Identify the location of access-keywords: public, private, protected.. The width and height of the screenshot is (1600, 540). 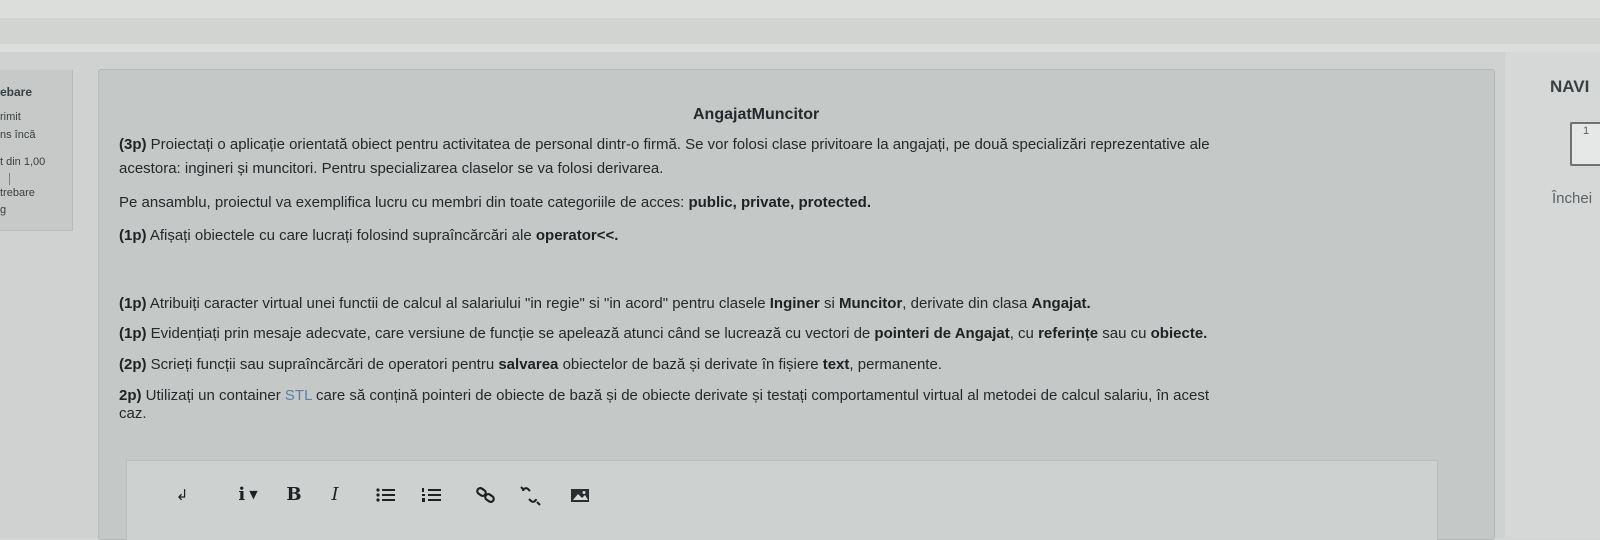
(779, 202).